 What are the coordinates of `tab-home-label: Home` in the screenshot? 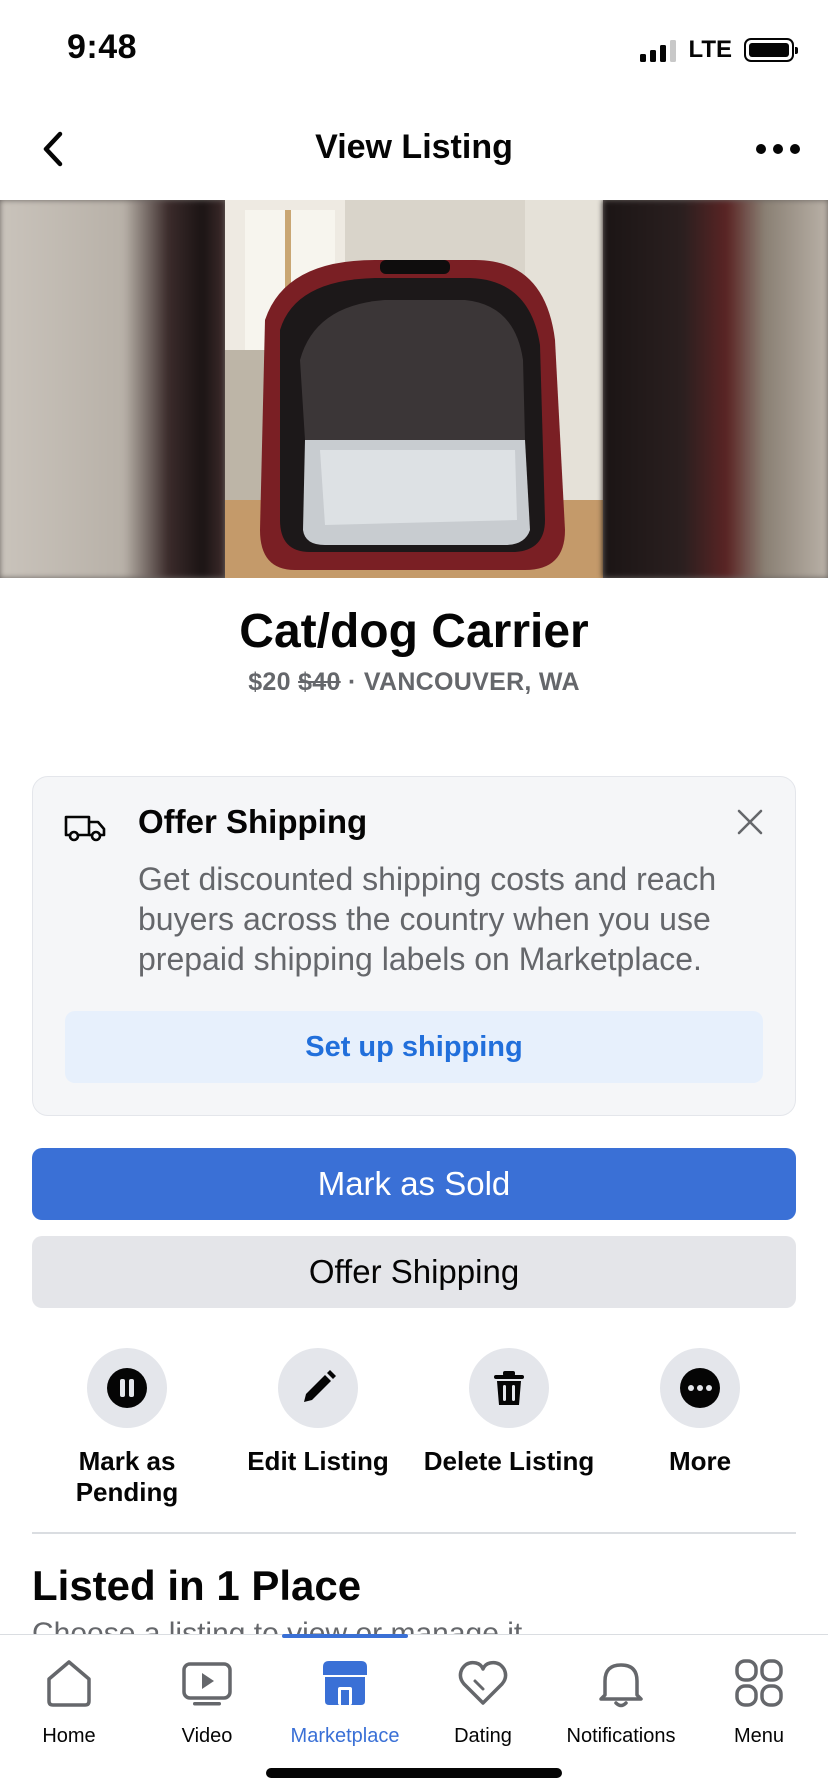 It's located at (69, 1736).